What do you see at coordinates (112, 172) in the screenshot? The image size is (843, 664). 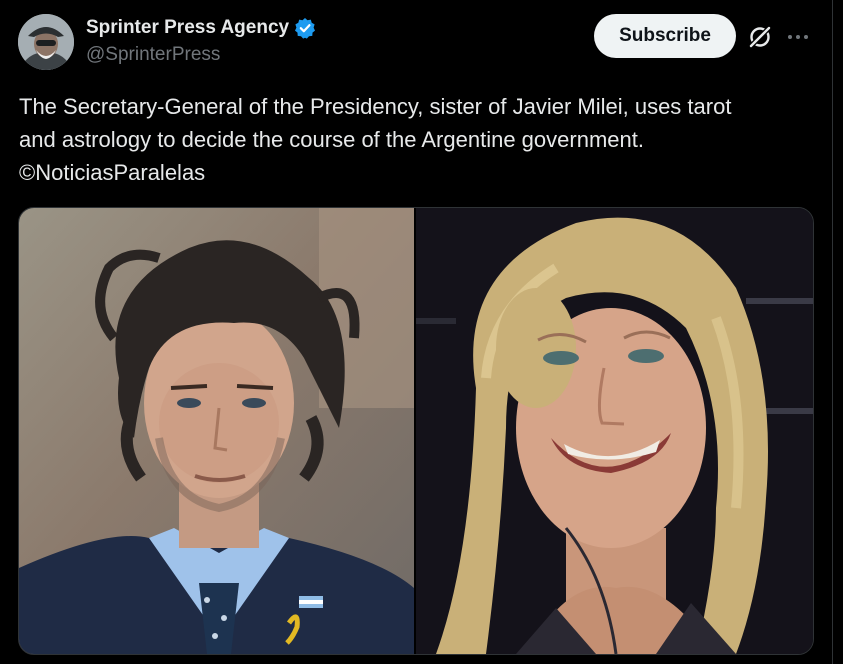 I see `tweet-text-line: ©NoticiasParalelas` at bounding box center [112, 172].